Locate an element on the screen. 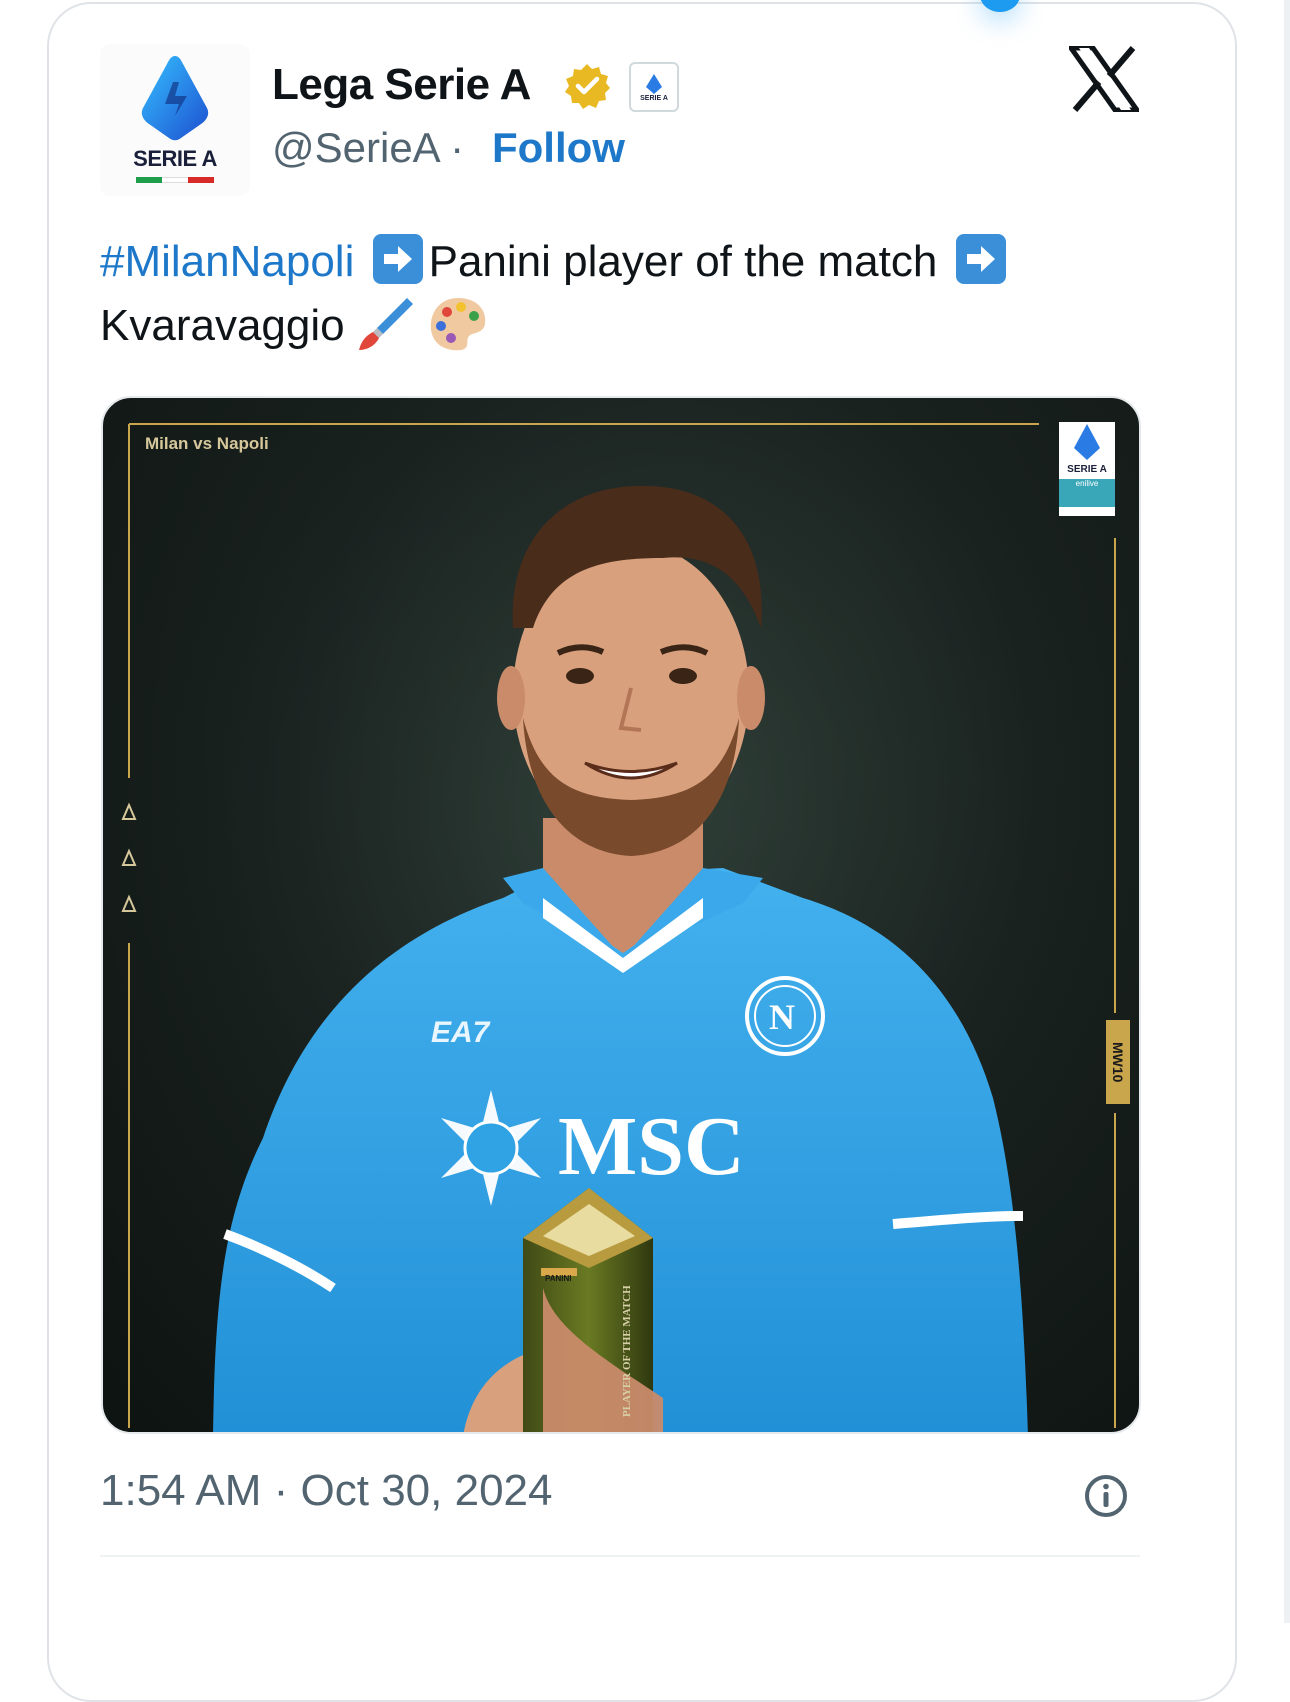 The width and height of the screenshot is (1290, 1702). trophy-brand-text: PANINI is located at coordinates (558, 1278).